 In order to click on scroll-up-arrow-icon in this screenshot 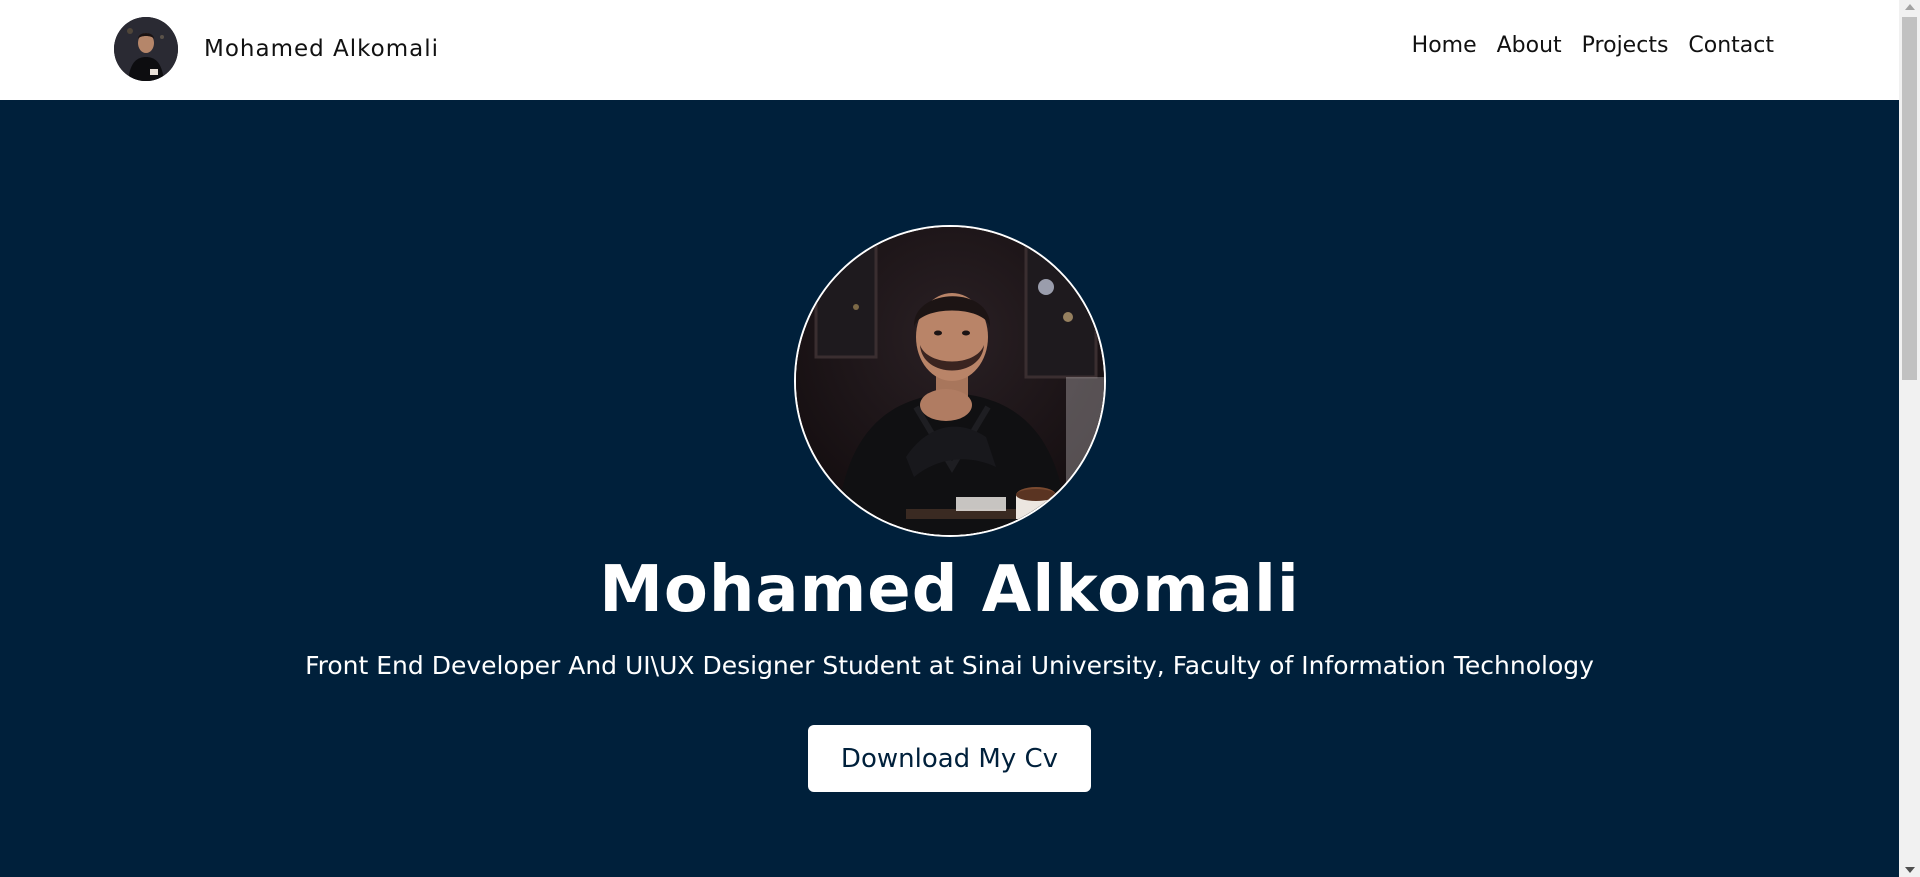, I will do `click(1910, 7)`.